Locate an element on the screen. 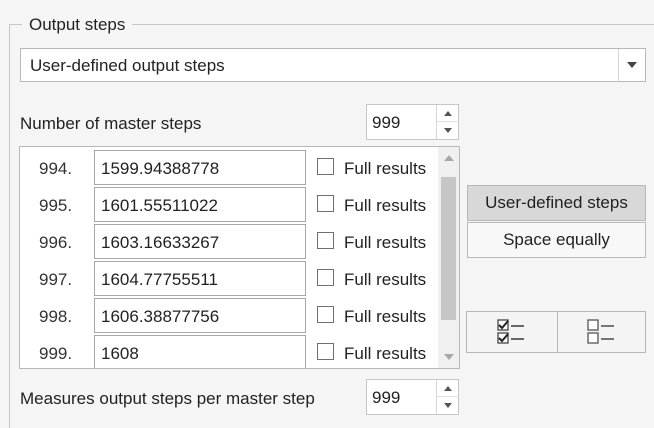 This screenshot has width=654, height=428. uncheck-all-button is located at coordinates (601, 332).